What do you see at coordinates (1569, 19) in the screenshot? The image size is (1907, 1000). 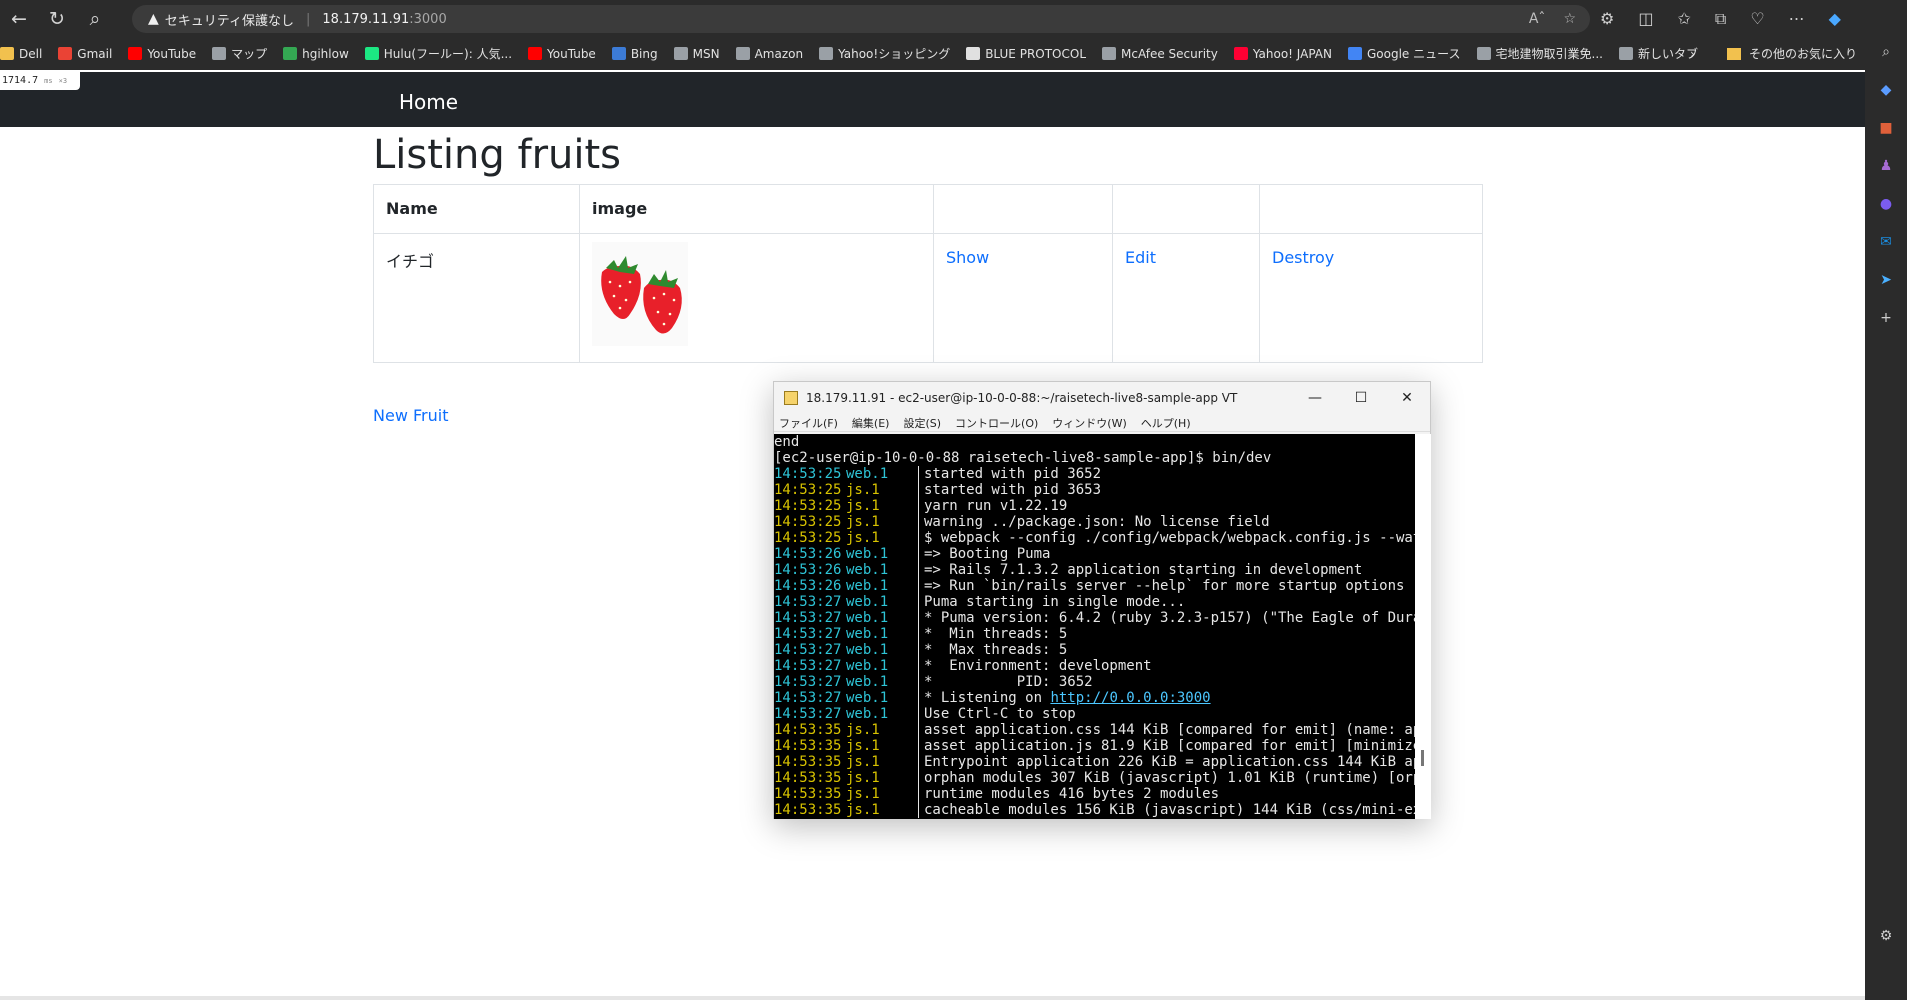 I see `favorite-star-icon: ☆` at bounding box center [1569, 19].